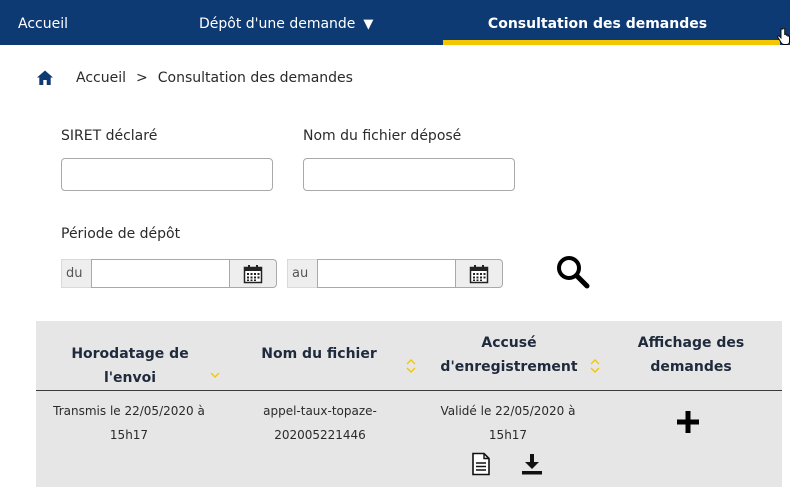 The image size is (790, 490). I want to click on cell-timestamp-line1: Transmis le 22/05/2020 à, so click(129, 411).